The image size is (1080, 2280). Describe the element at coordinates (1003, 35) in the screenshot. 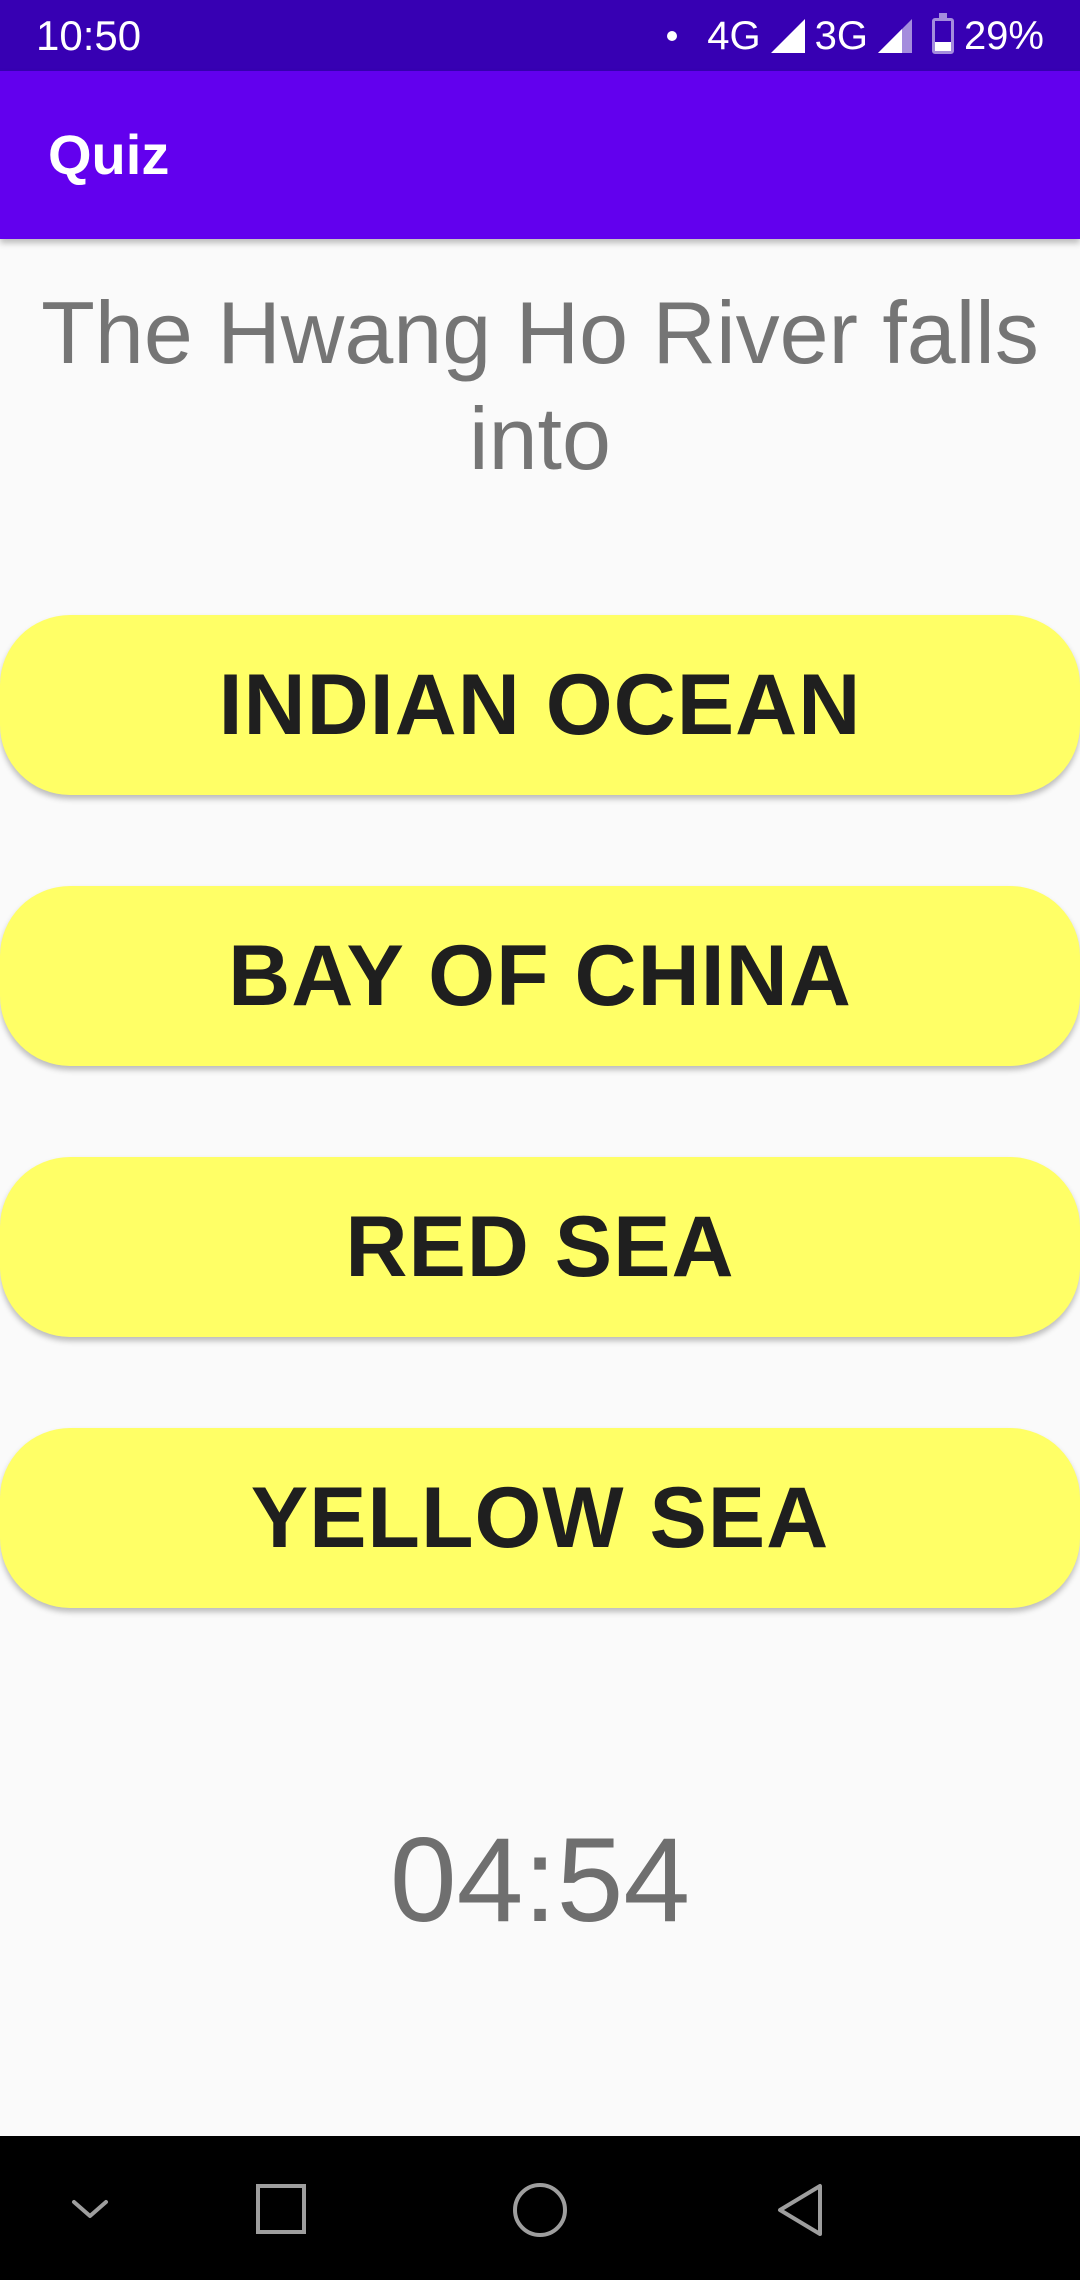

I see `battery-percent: 29%` at that location.